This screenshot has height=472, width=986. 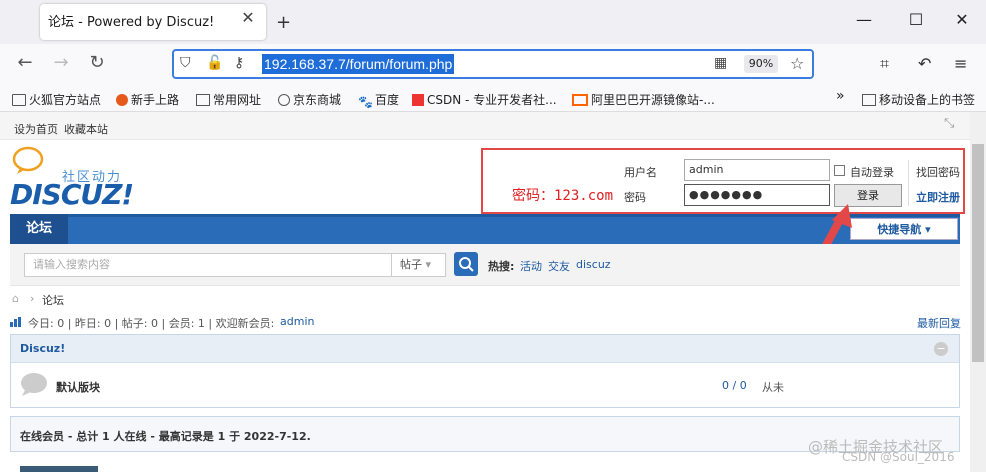 What do you see at coordinates (501, 266) in the screenshot?
I see `hot-search-label: 热搜:` at bounding box center [501, 266].